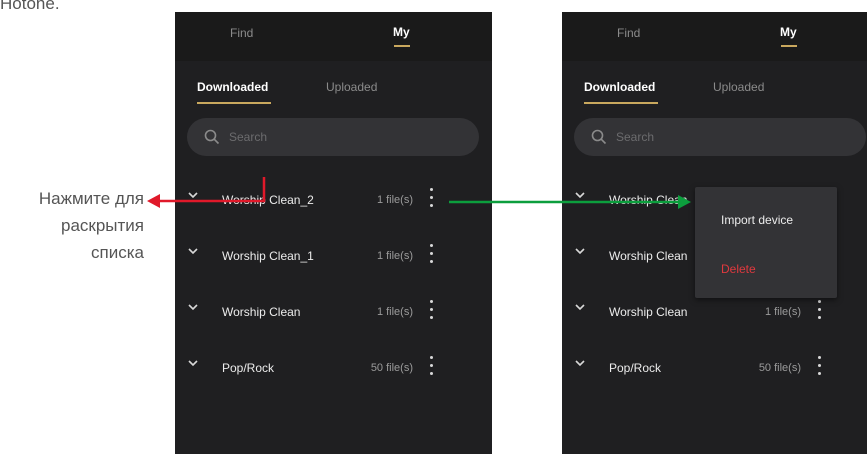 This screenshot has width=867, height=454. Describe the element at coordinates (212, 190) in the screenshot. I see `red-arrow` at that location.